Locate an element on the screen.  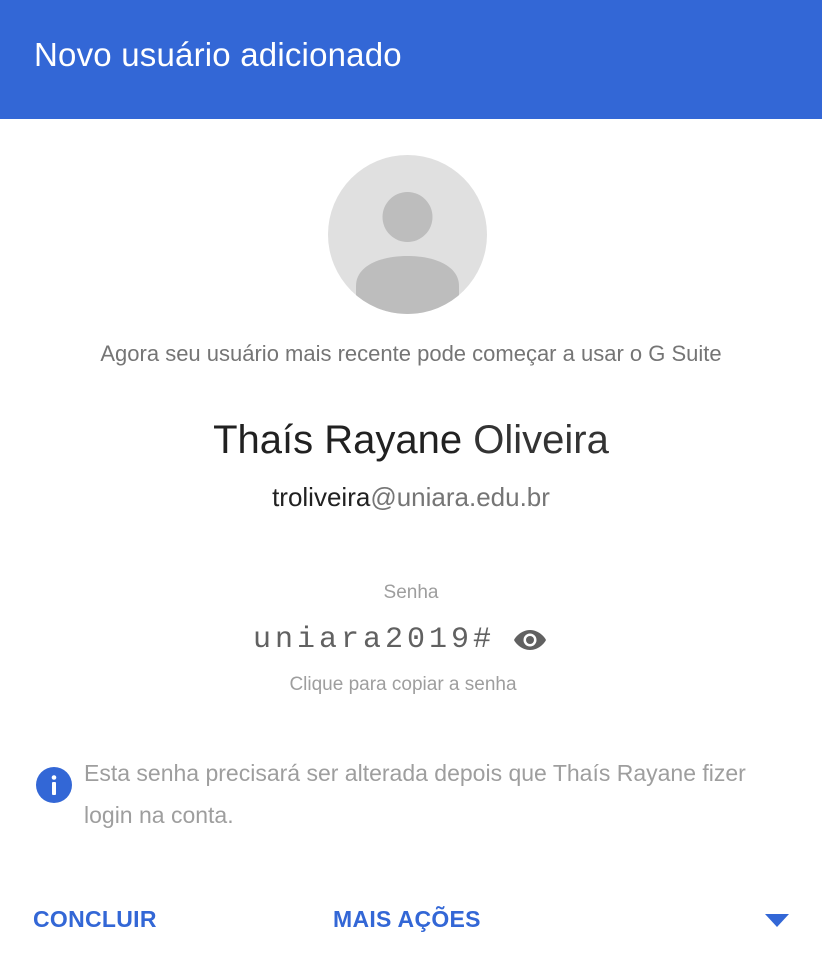
caret-down-icon is located at coordinates (777, 921).